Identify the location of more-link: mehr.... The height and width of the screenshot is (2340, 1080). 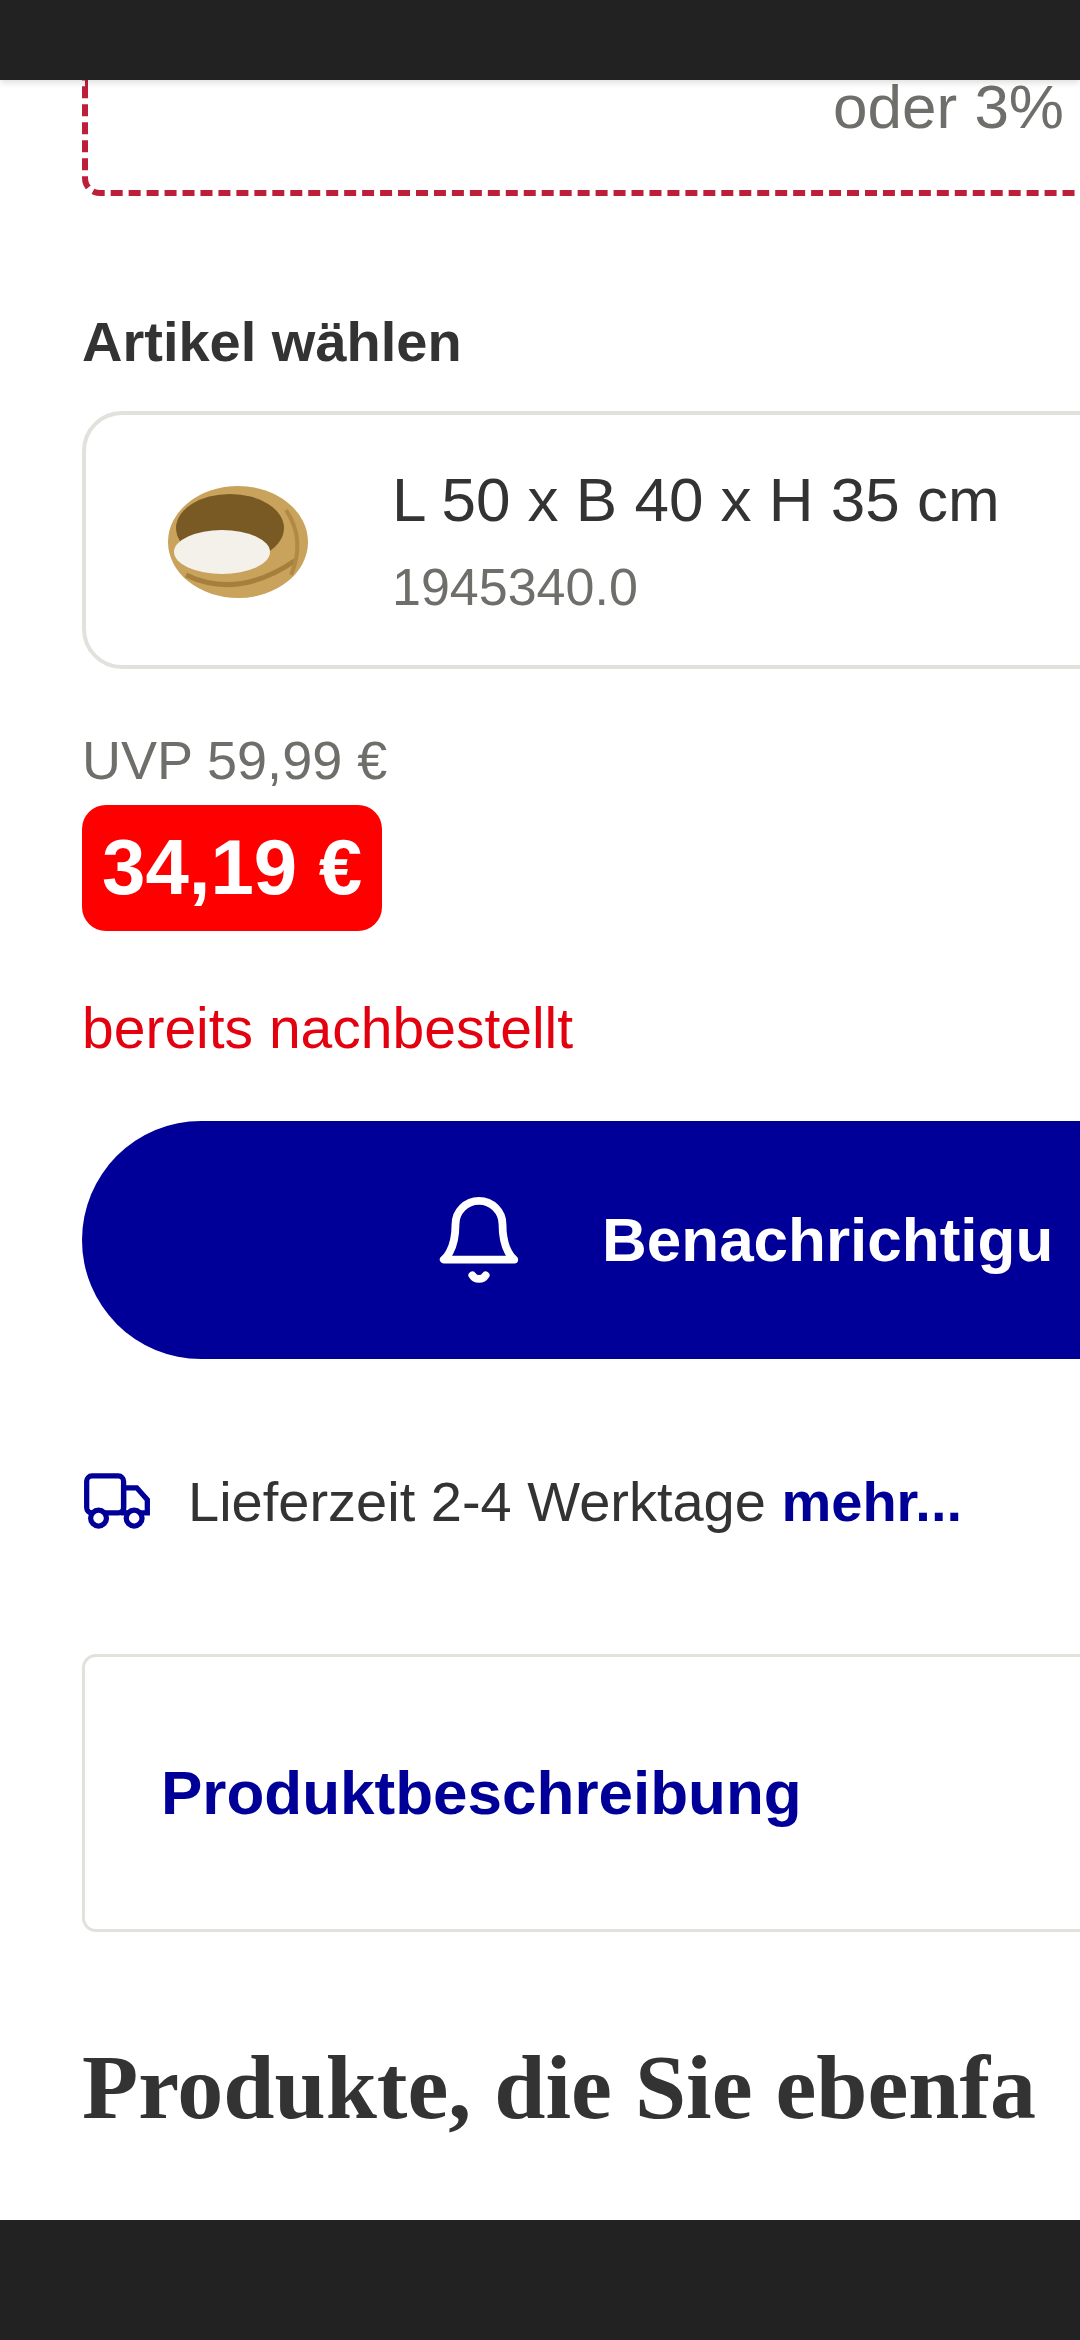
(871, 1501).